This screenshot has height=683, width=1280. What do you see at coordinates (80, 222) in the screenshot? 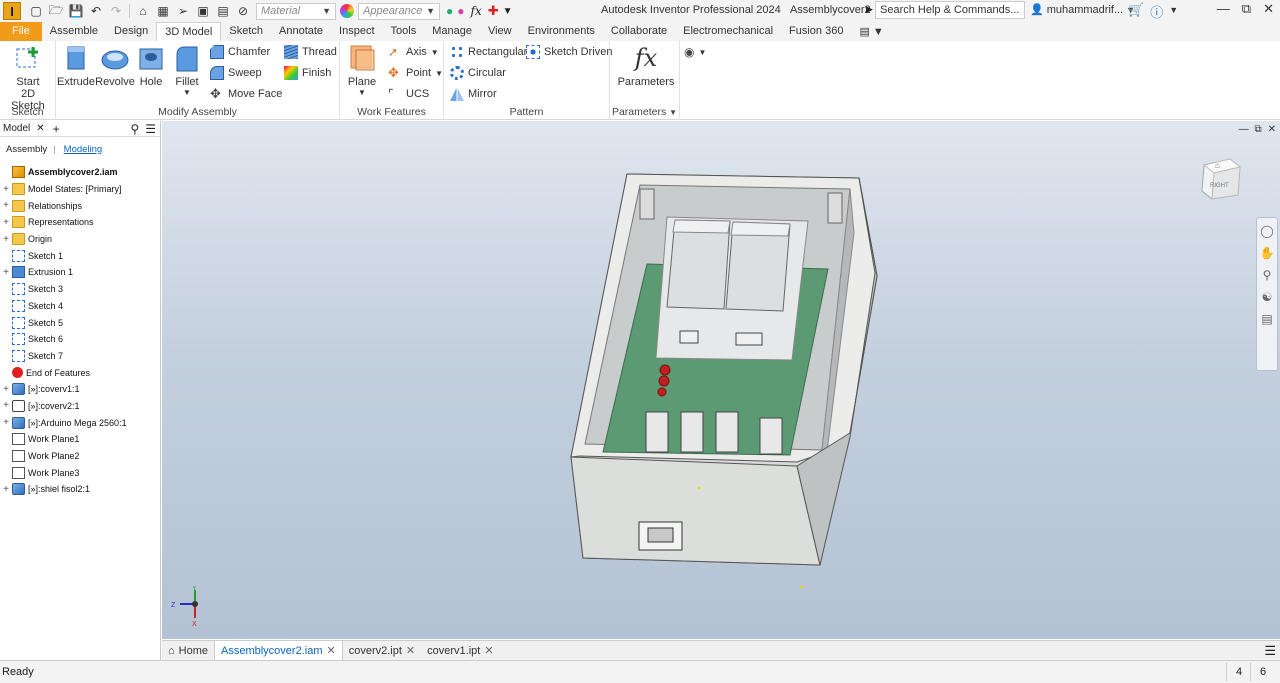
I see `browser-node: + Representations` at bounding box center [80, 222].